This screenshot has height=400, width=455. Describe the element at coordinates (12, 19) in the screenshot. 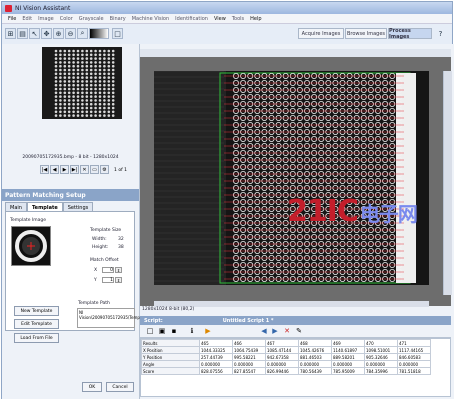

I see `menu-file: File` at that location.